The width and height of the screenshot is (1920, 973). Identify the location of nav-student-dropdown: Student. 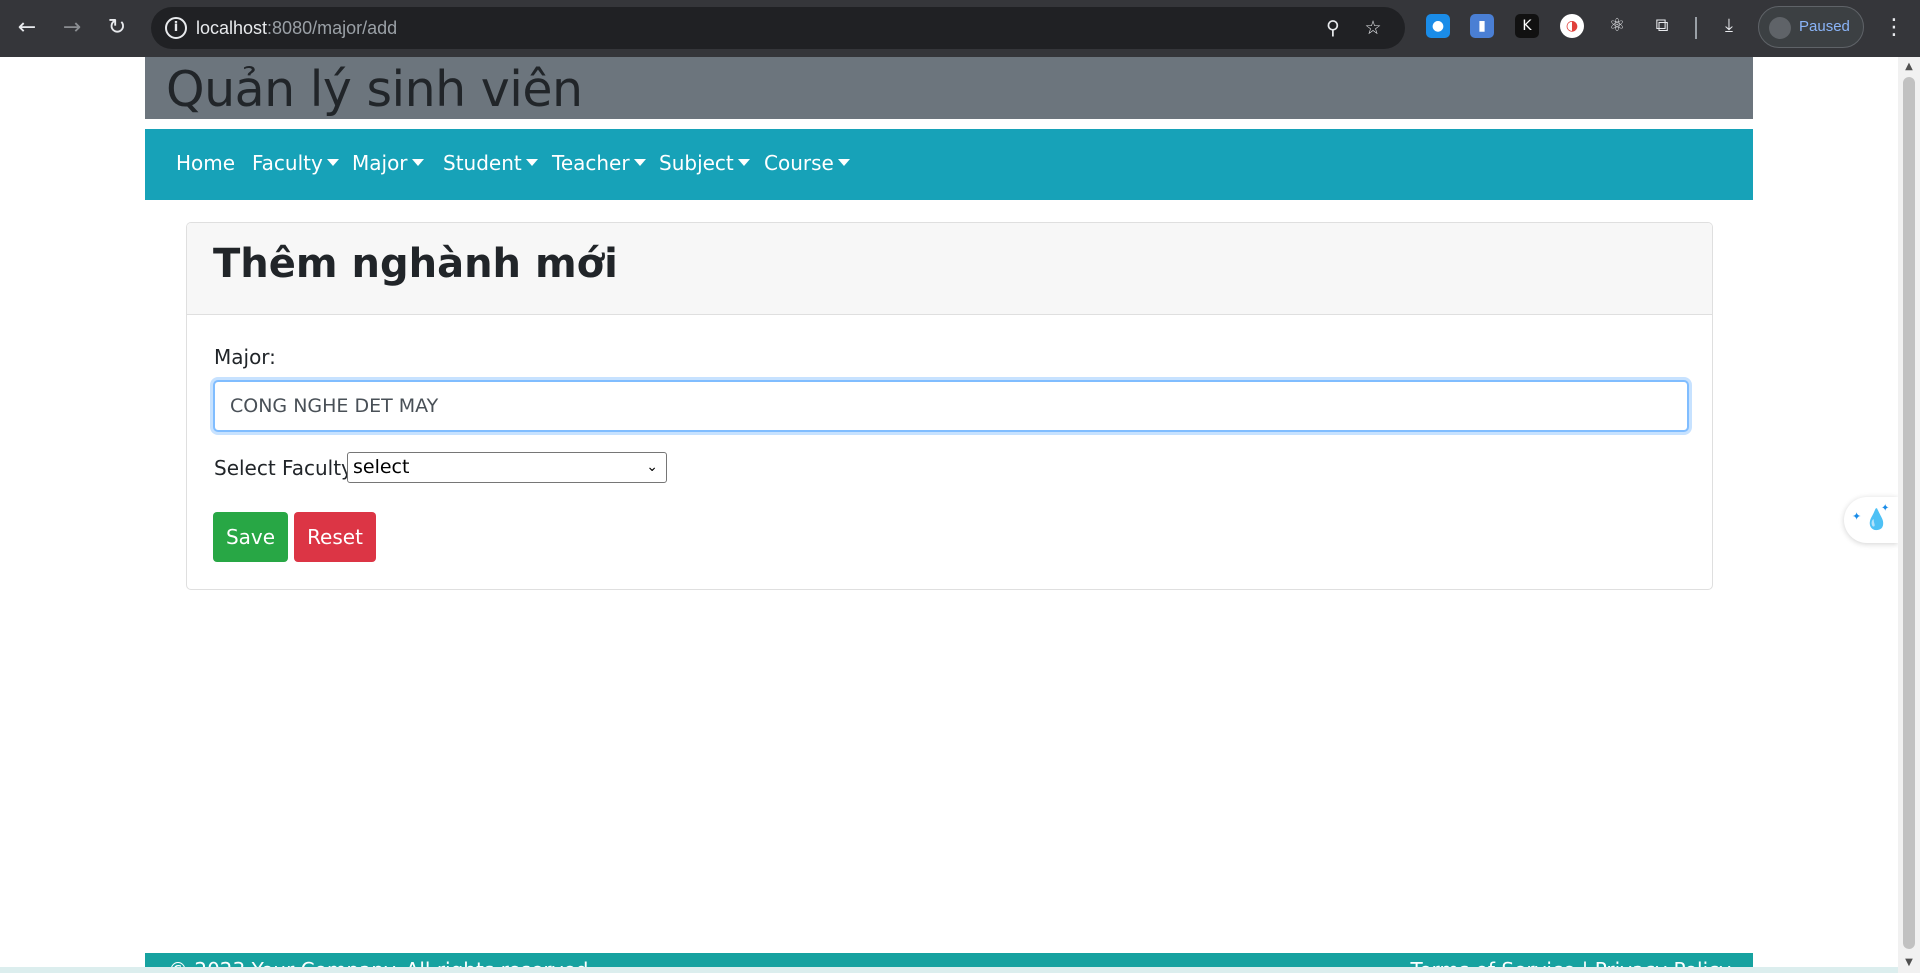
(490, 163).